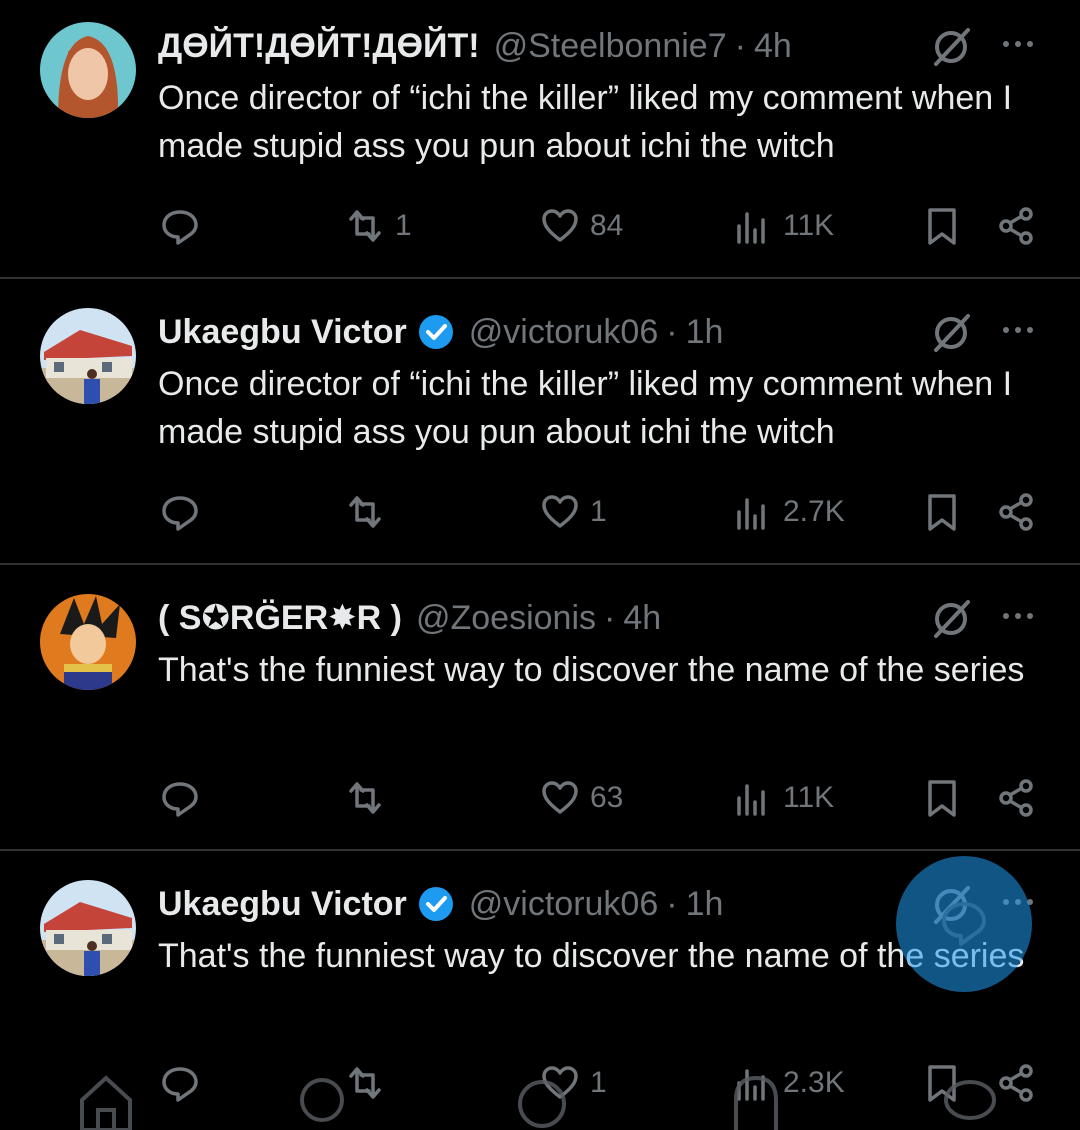 The width and height of the screenshot is (1080, 1130). What do you see at coordinates (403, 225) in the screenshot?
I see `repost-count: 1` at bounding box center [403, 225].